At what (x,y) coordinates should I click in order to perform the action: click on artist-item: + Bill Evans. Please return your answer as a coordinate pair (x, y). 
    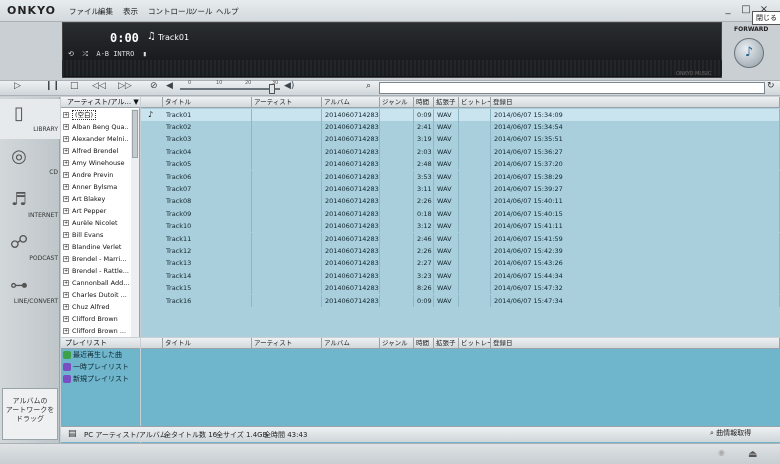
    Looking at the image, I should click on (96, 235).